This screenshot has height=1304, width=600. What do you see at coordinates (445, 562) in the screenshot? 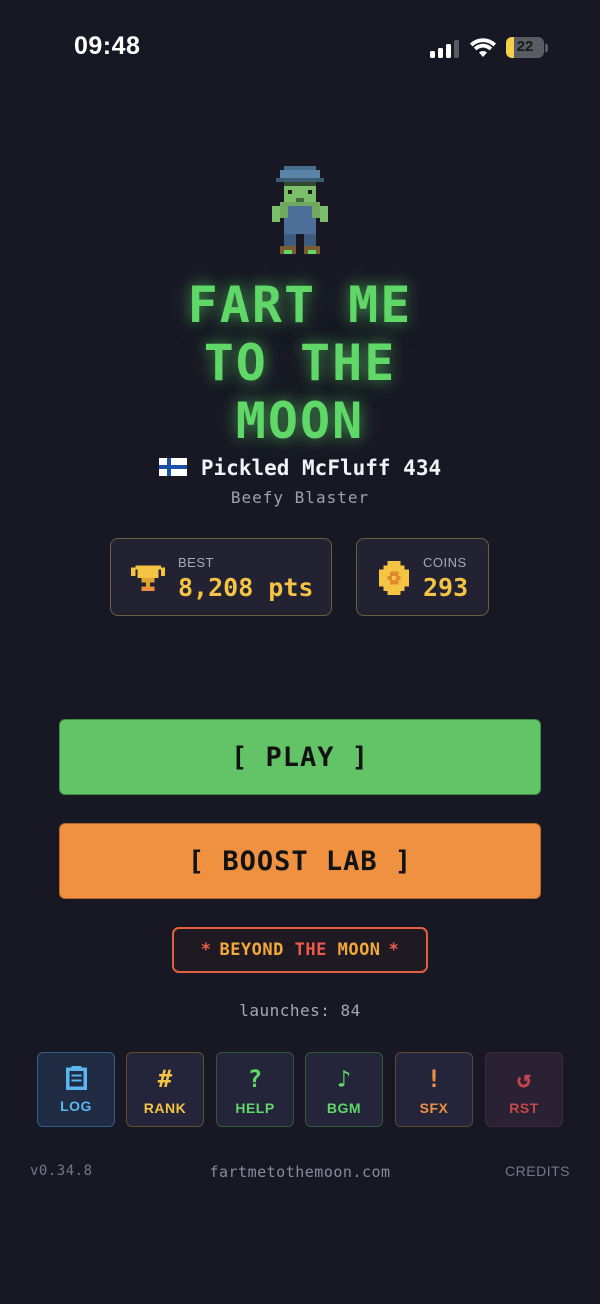
I see `coins-label: COINS` at bounding box center [445, 562].